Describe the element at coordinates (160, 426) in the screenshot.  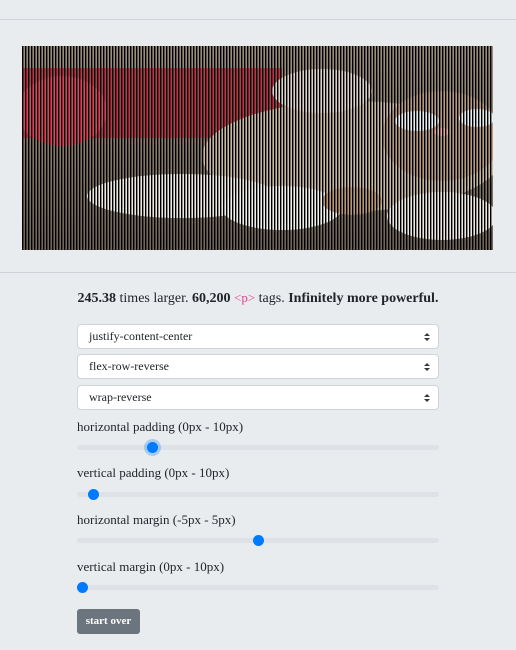
I see `horizontal-padding-label: horizontal padding (0px - 10px)` at that location.